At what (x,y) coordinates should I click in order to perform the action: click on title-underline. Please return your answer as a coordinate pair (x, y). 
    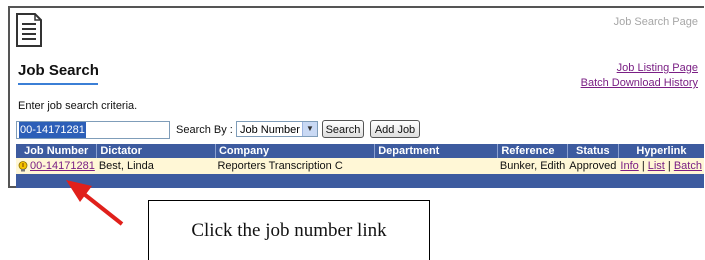
    Looking at the image, I should click on (58, 84).